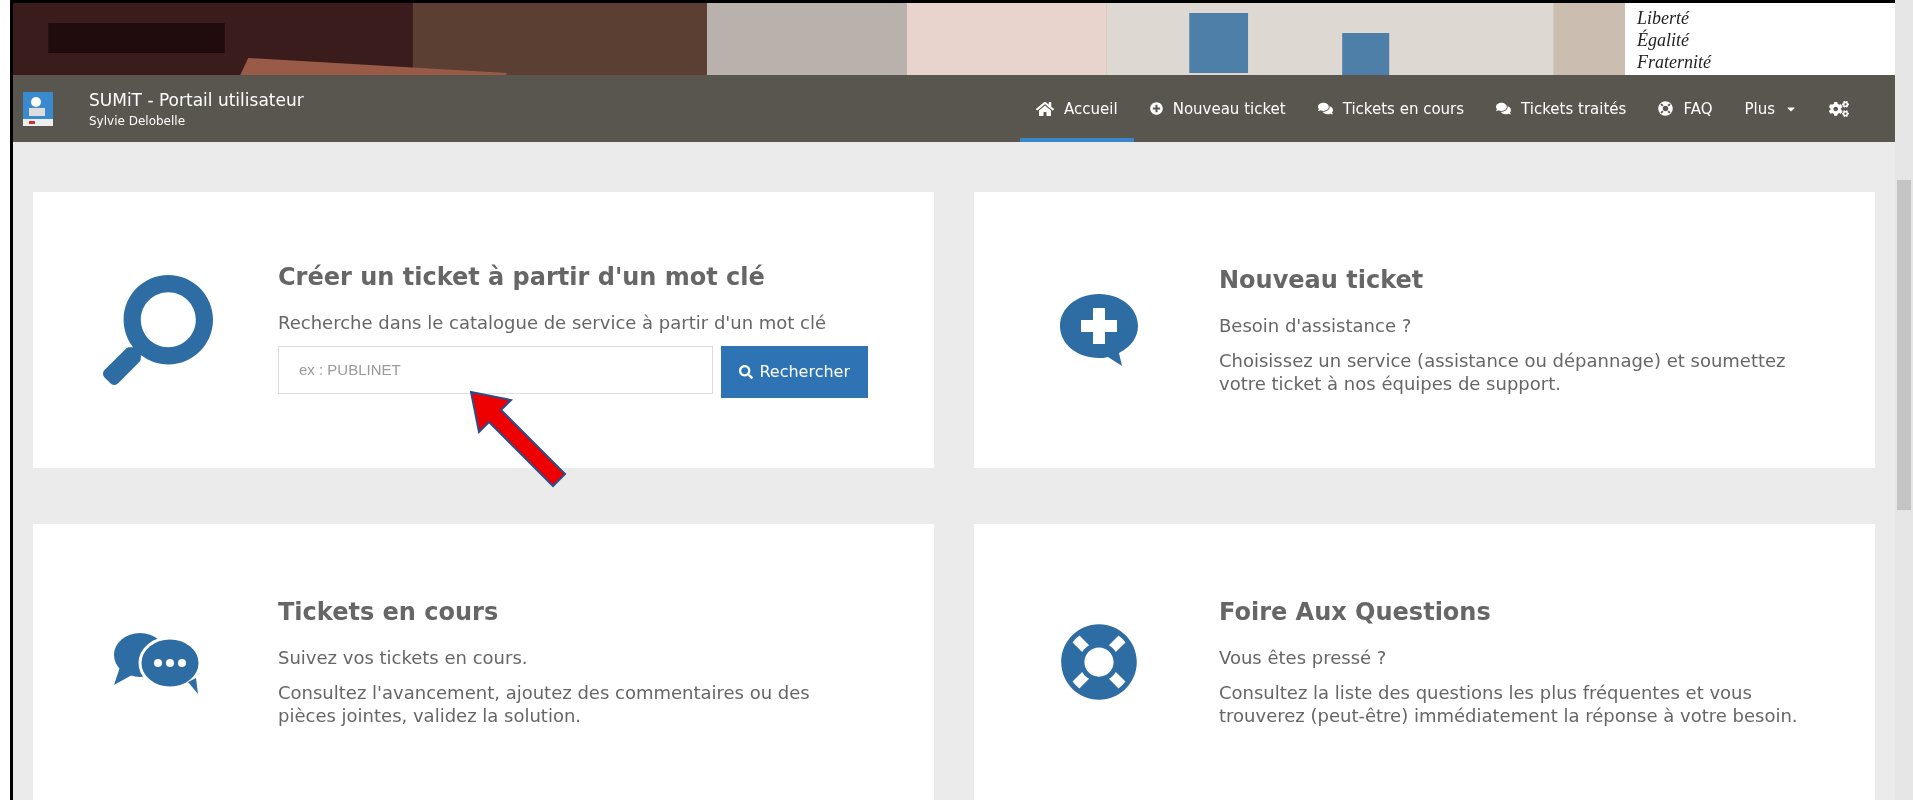 The height and width of the screenshot is (800, 1913). Describe the element at coordinates (403, 657) in the screenshot. I see `card-text: Suivez vos tickets en cours.` at that location.